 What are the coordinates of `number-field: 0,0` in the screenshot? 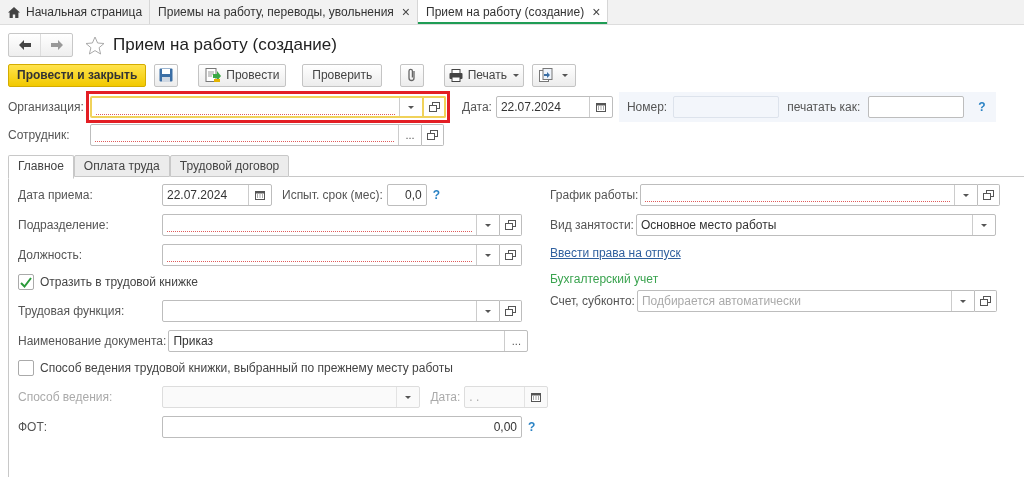 It's located at (406, 195).